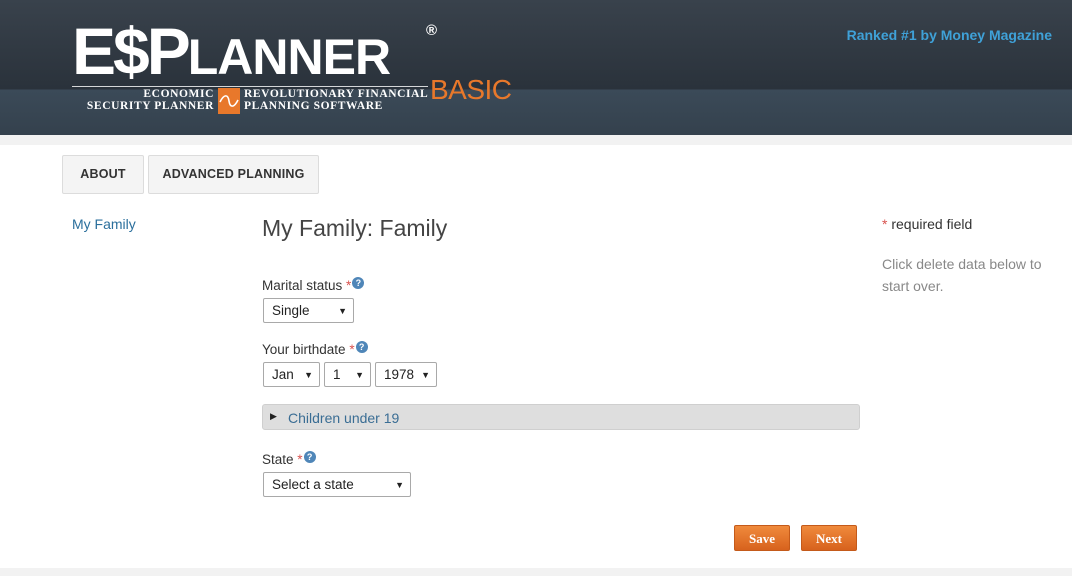  I want to click on footer-strip, so click(536, 572).